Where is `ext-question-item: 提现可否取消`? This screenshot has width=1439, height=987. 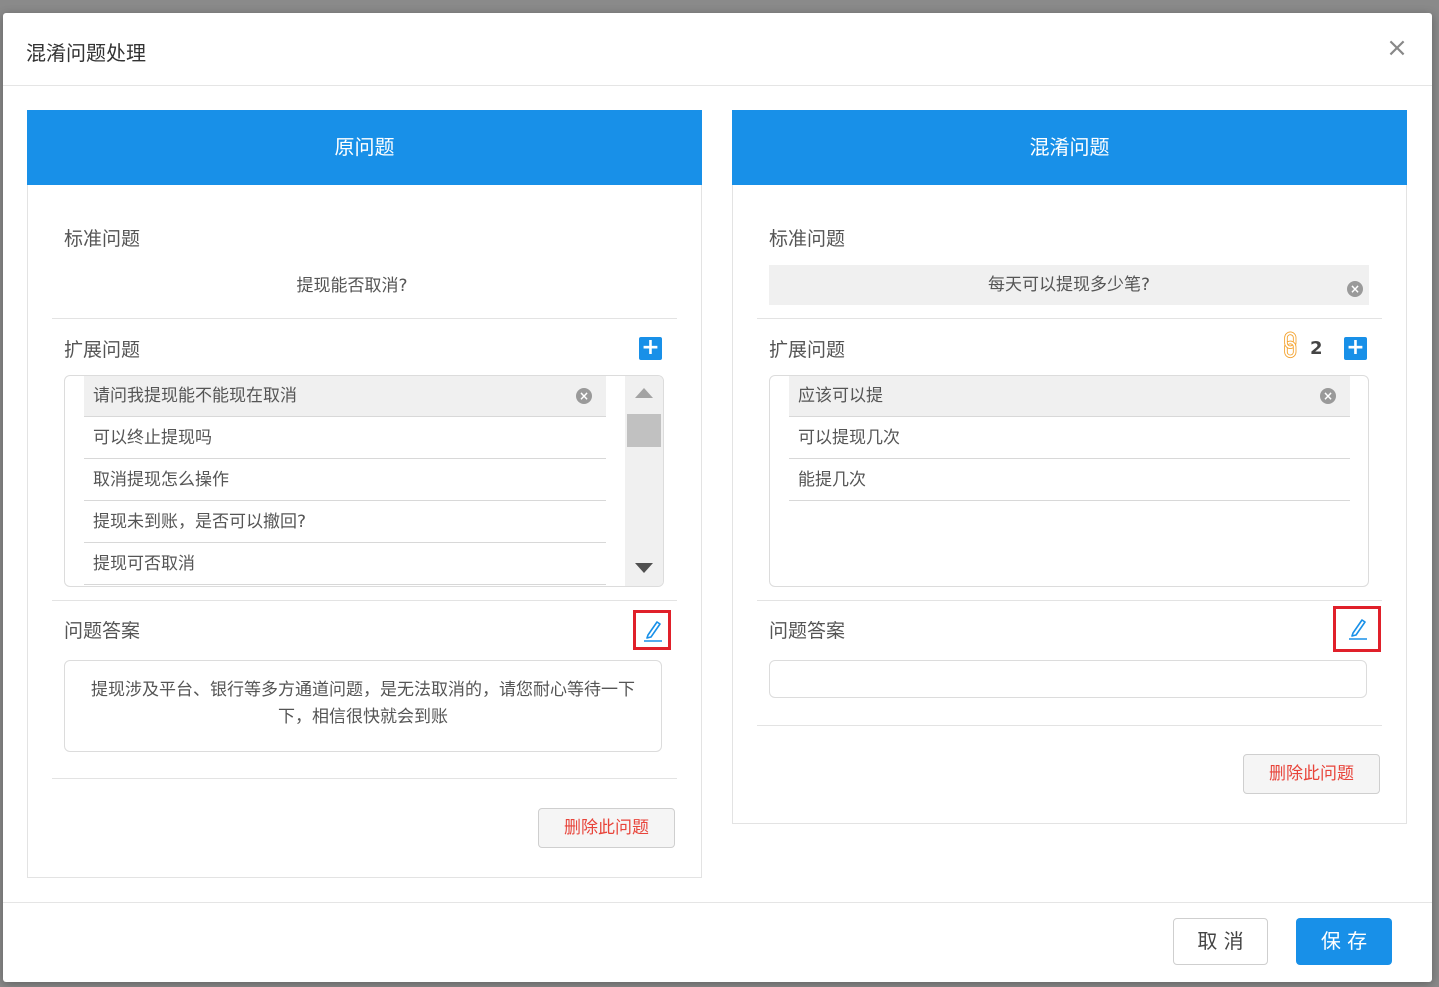
ext-question-item: 提现可否取消 is located at coordinates (345, 564).